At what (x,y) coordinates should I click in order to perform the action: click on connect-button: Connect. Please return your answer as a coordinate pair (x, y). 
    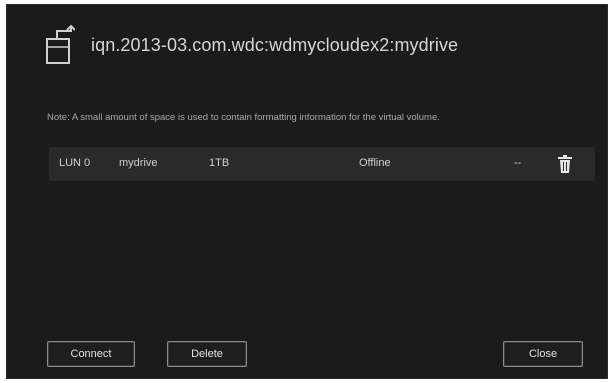
    Looking at the image, I should click on (91, 354).